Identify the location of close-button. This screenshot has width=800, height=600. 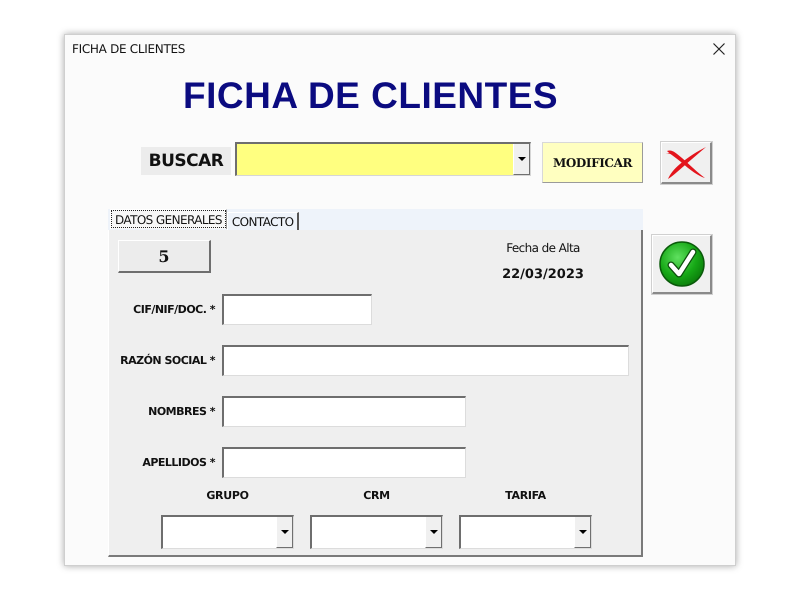
(719, 49).